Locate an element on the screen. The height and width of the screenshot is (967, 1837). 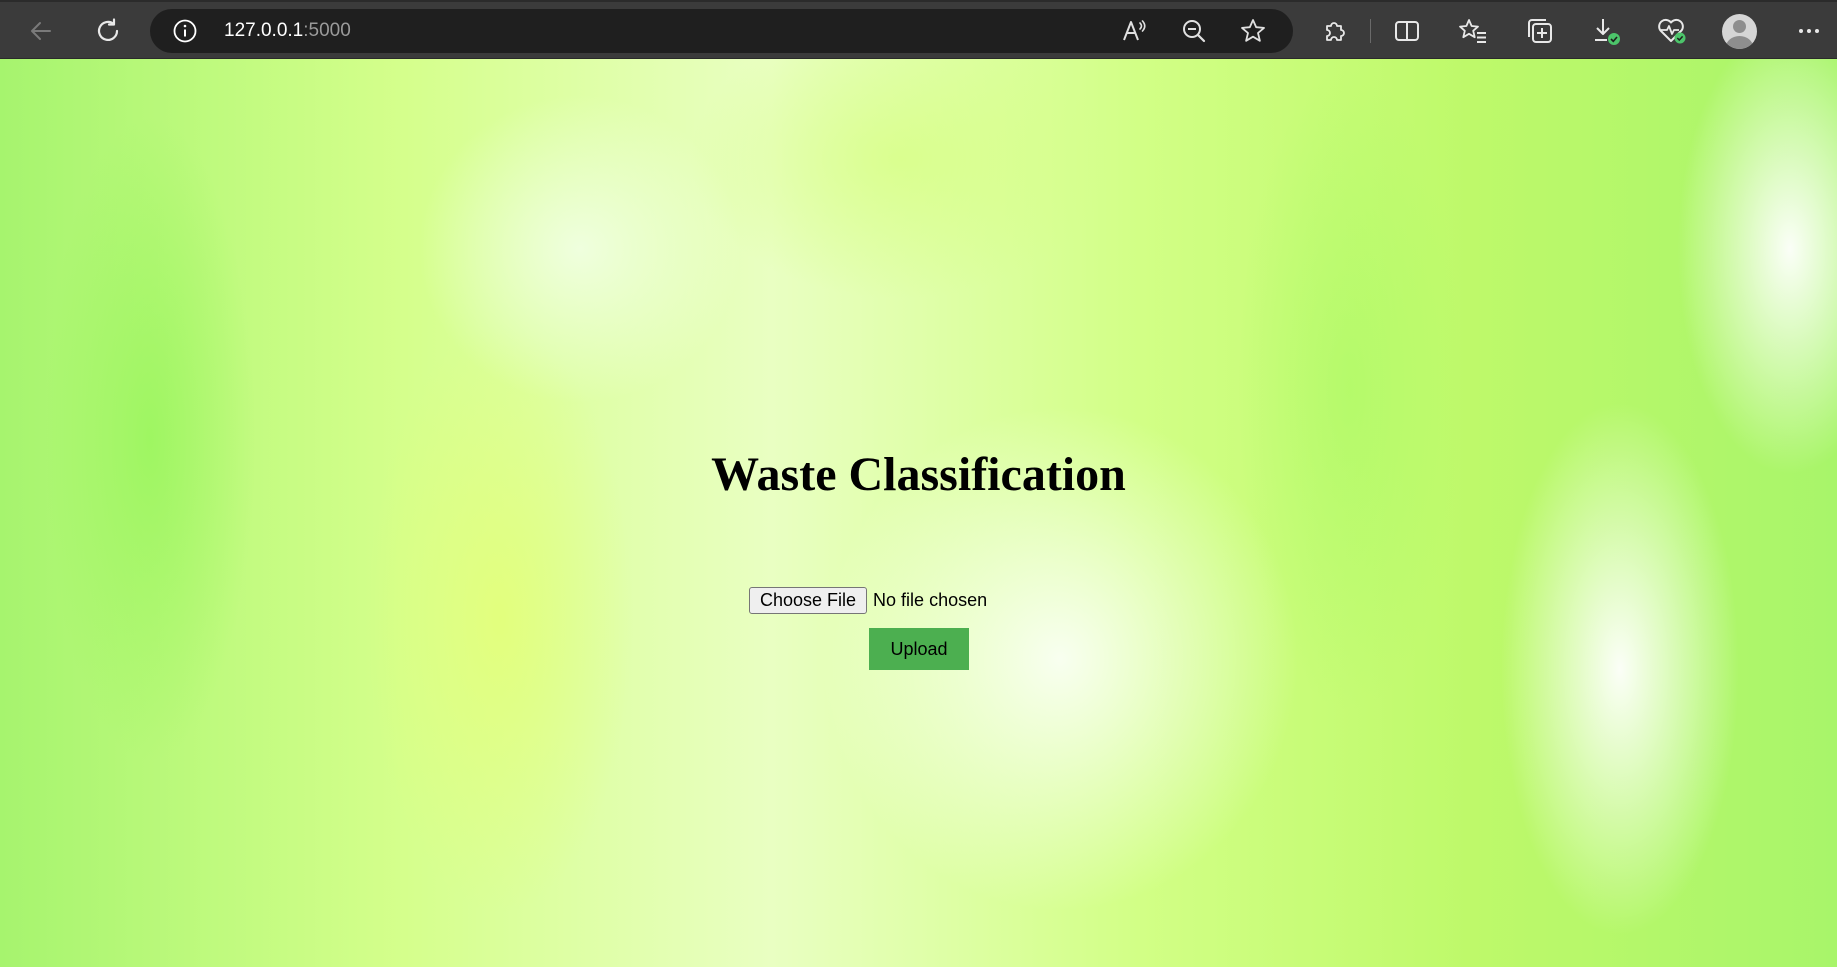
read-aloud-icon is located at coordinates (1134, 31).